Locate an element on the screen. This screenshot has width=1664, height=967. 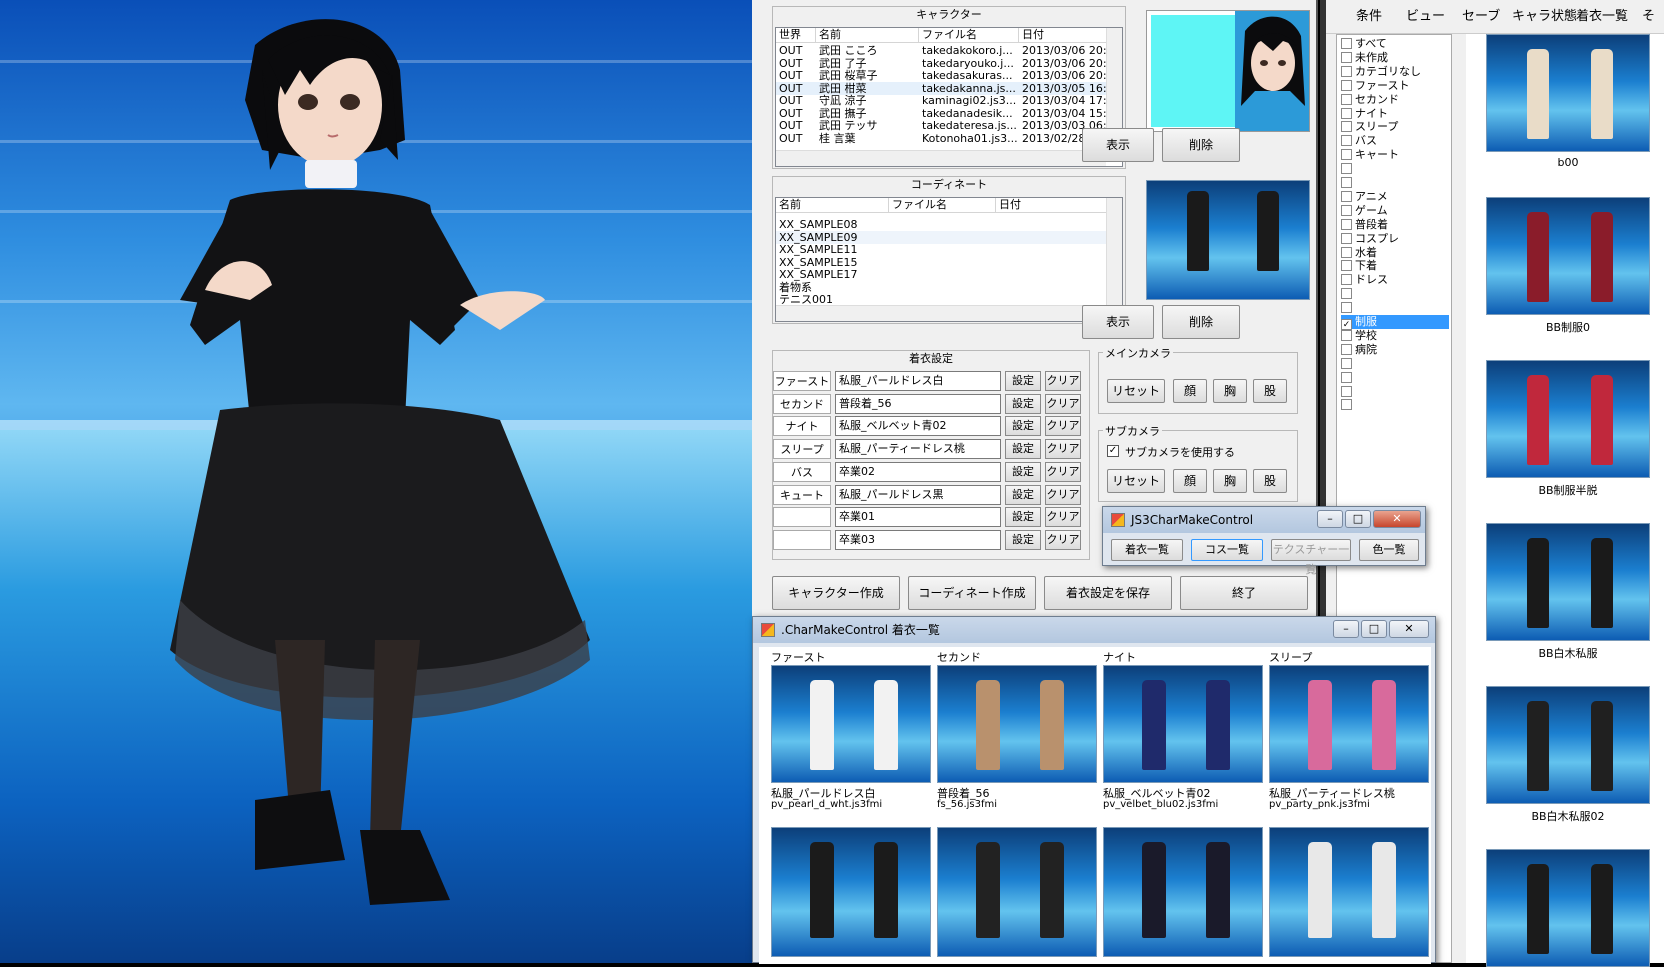
category-item: 水着 is located at coordinates (1359, 253).